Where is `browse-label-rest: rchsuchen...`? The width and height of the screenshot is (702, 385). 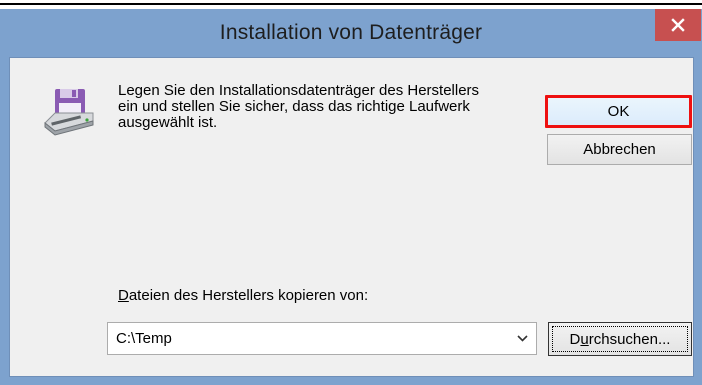 browse-label-rest: rchsuchen... is located at coordinates (629, 339).